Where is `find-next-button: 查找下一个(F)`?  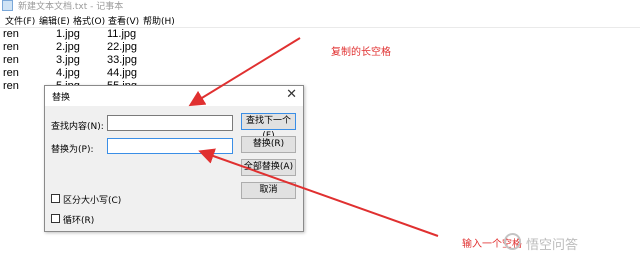
find-next-button: 查找下一个(F) is located at coordinates (268, 127).